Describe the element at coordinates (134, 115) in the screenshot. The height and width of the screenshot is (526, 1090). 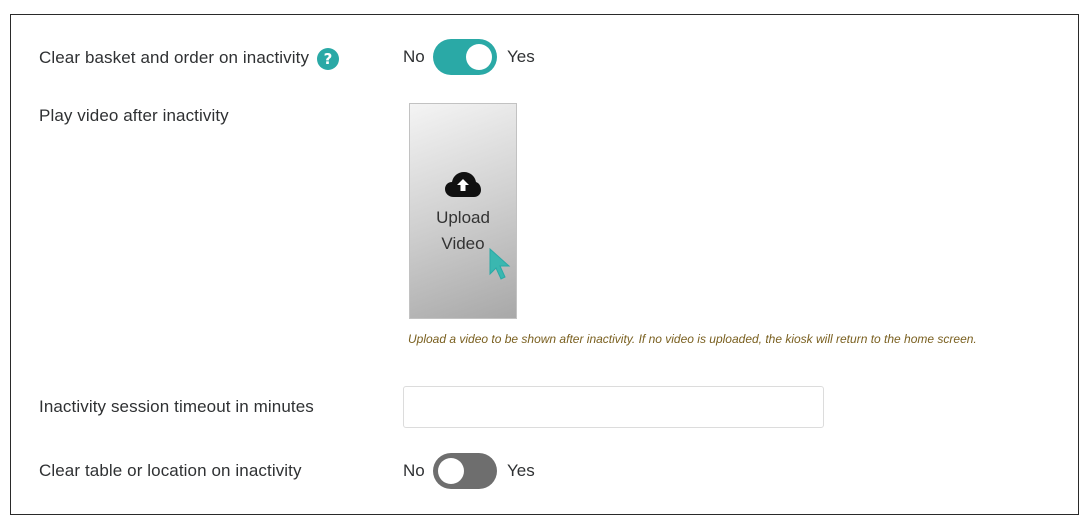
I see `play-video-label: Play video after inactivity` at that location.